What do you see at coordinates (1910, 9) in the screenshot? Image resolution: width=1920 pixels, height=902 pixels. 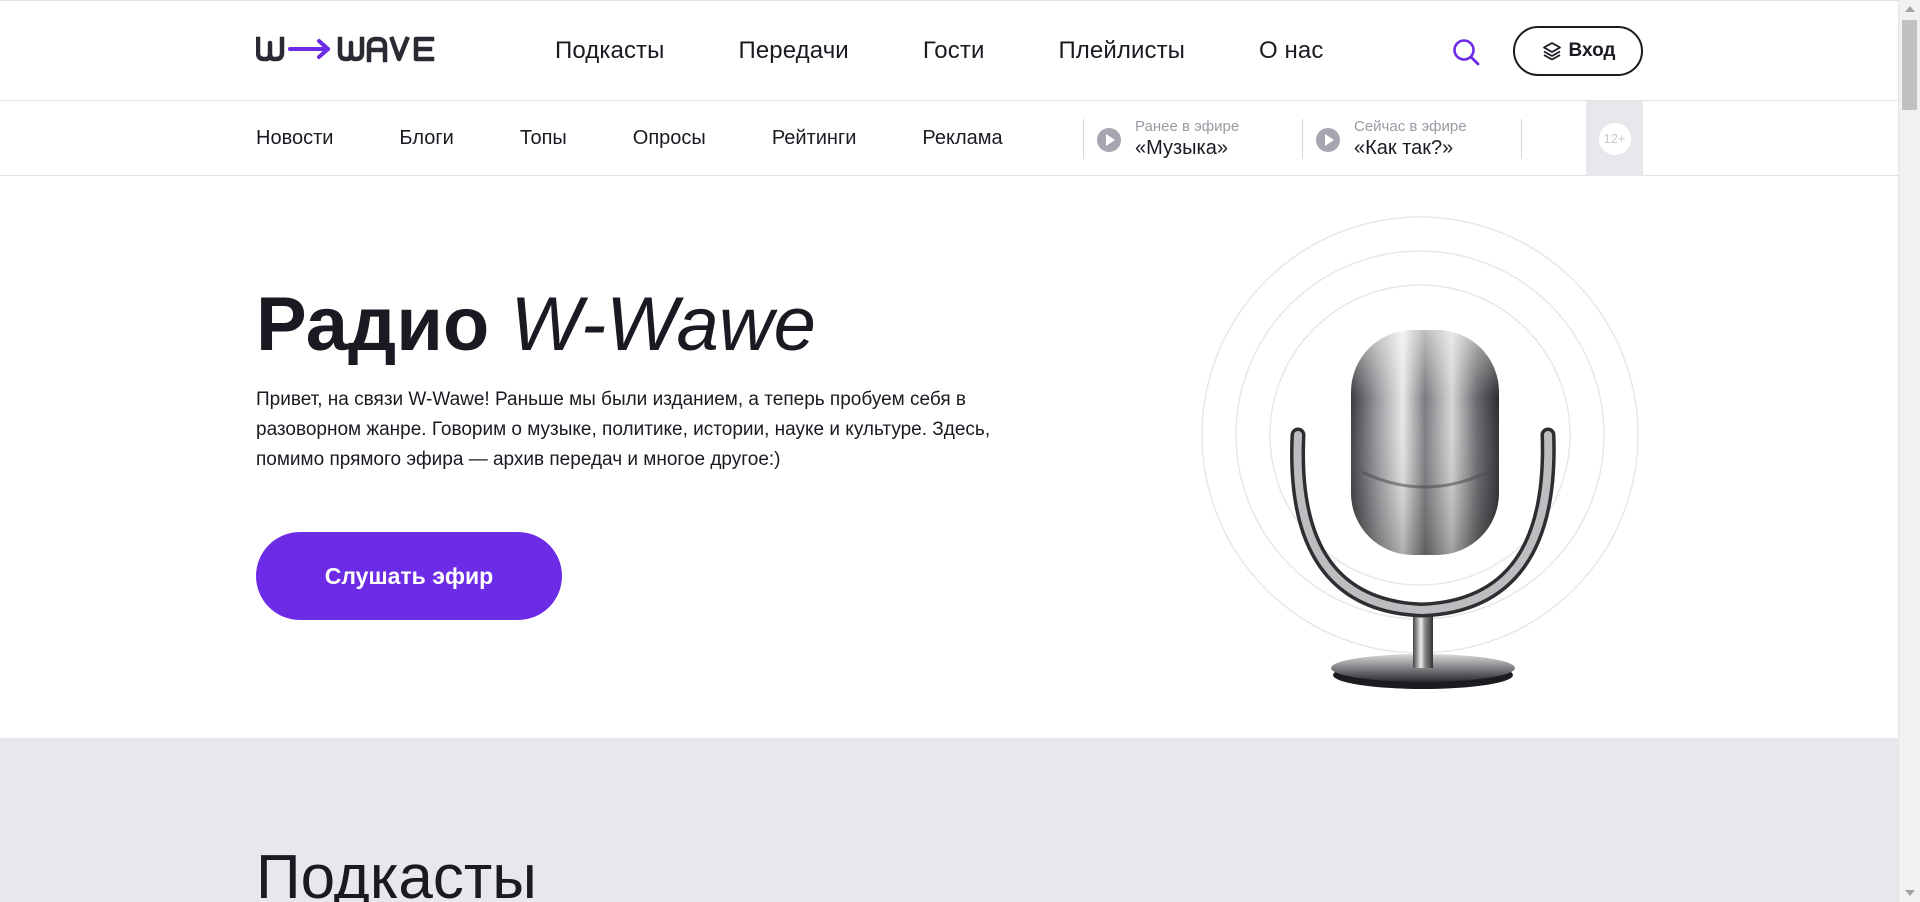 I see `scroll-up-arrow-icon` at bounding box center [1910, 9].